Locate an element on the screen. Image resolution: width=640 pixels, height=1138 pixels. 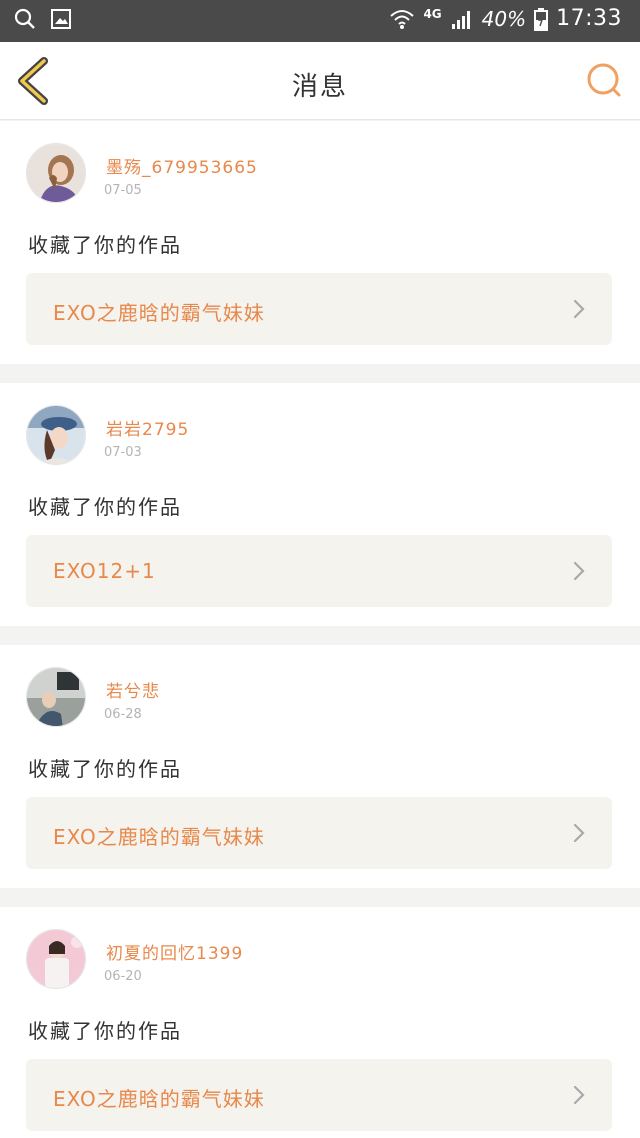
signal-icon is located at coordinates (460, 19).